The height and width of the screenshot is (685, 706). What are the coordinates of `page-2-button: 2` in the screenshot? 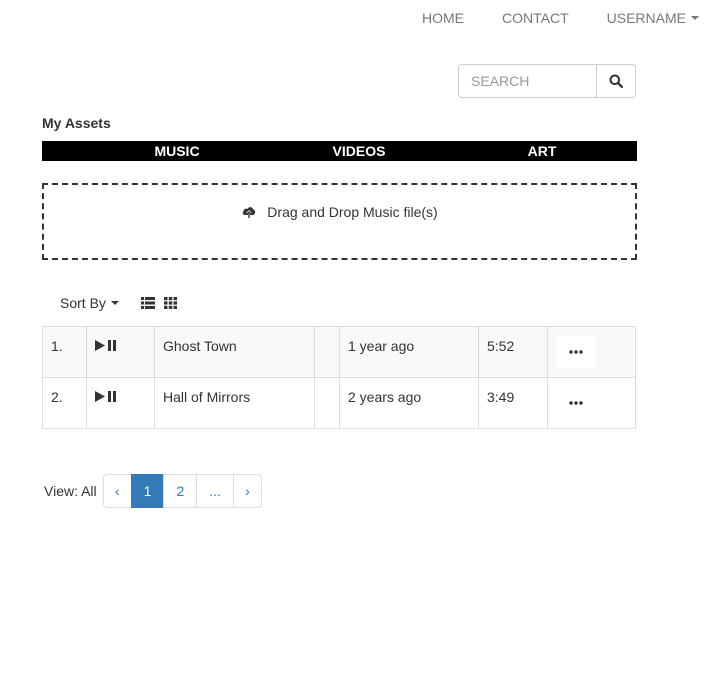 It's located at (180, 491).